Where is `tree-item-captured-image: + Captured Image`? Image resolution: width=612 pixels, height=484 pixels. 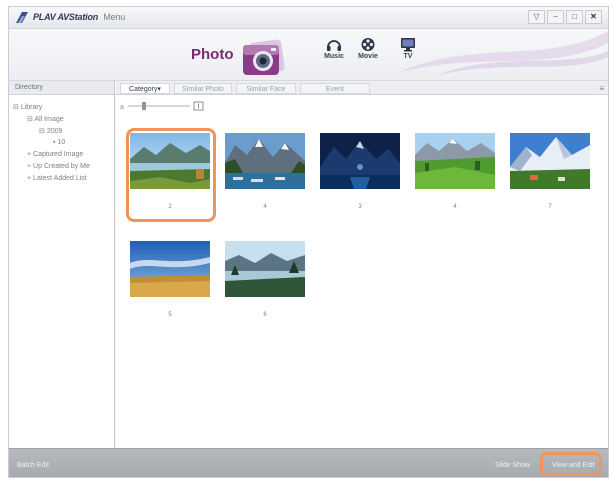
tree-item-captured-image: + Captured Image is located at coordinates (55, 154).